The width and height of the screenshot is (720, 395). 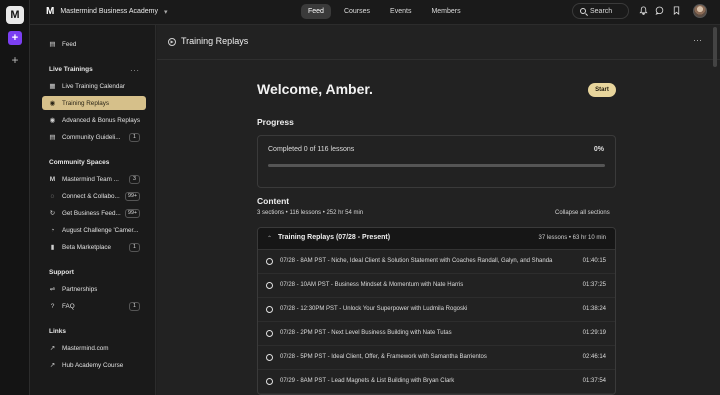 I want to click on sidebar-item-community-guidelines: ▤ Community Guideli... 1, so click(x=94, y=137).